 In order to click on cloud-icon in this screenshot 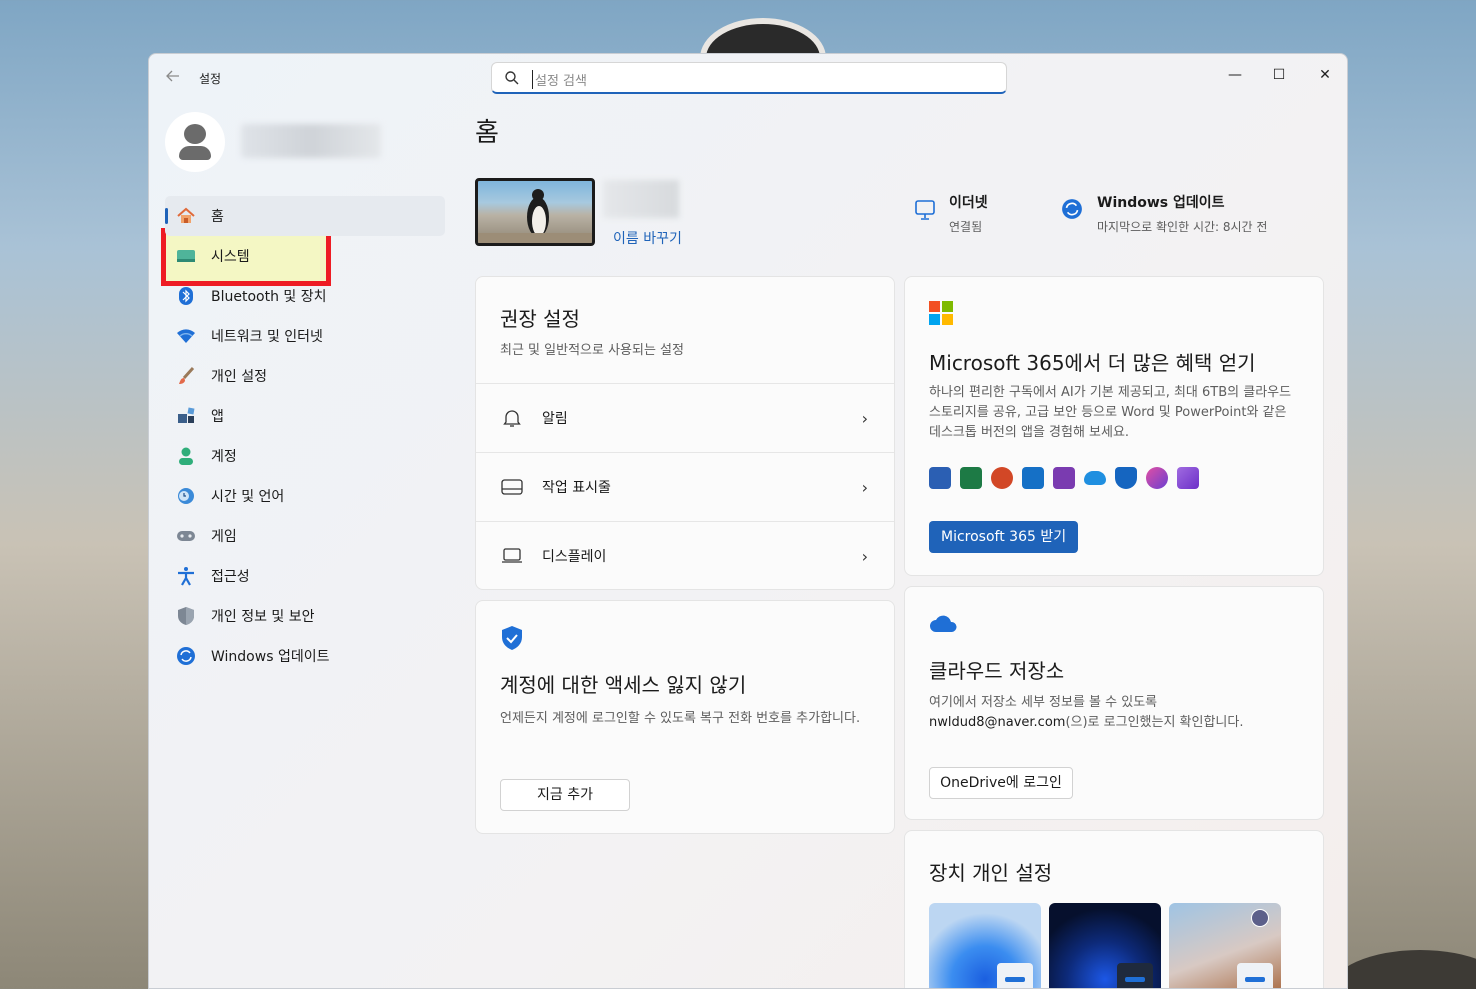, I will do `click(944, 626)`.